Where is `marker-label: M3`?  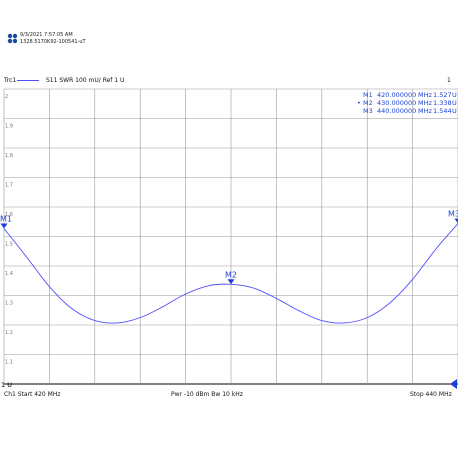 marker-label: M3 is located at coordinates (453, 214).